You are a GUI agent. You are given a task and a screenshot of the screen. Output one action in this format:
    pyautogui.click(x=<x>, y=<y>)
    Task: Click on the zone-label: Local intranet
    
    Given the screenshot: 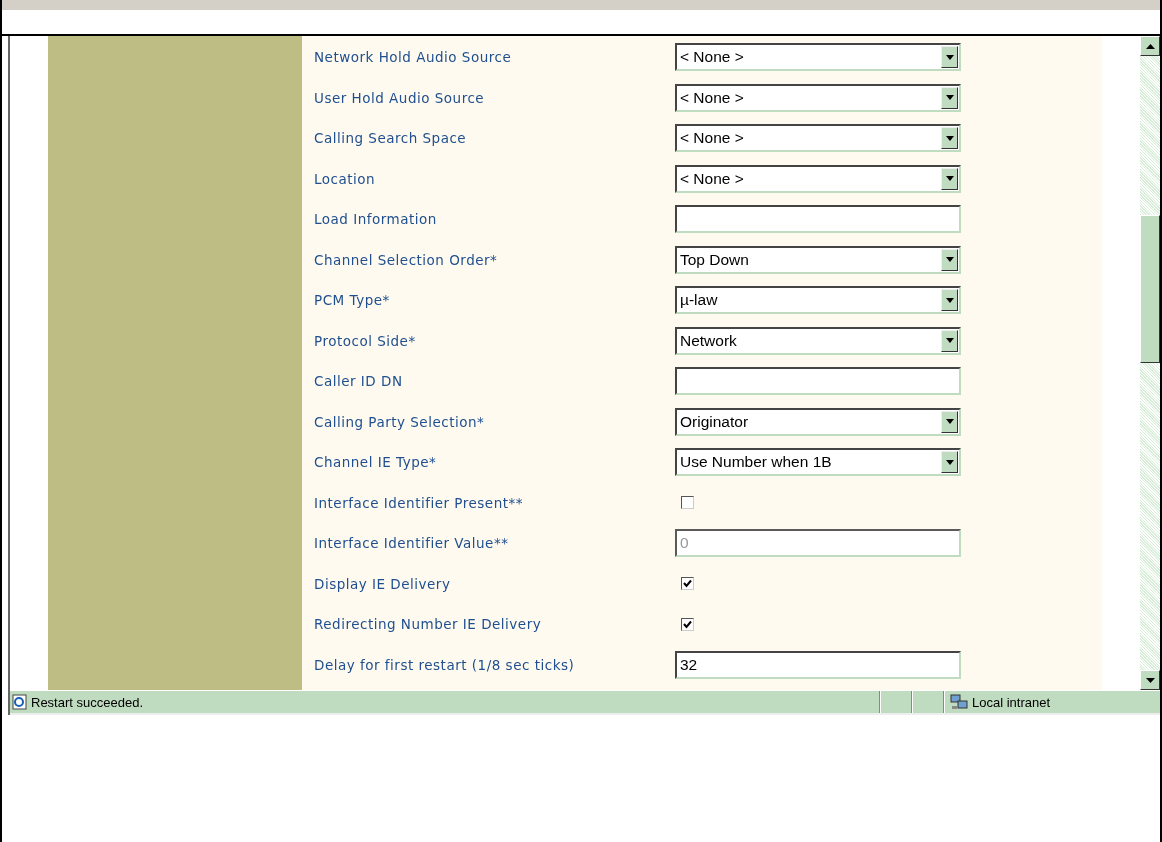 What is the action you would take?
    pyautogui.click(x=1011, y=702)
    